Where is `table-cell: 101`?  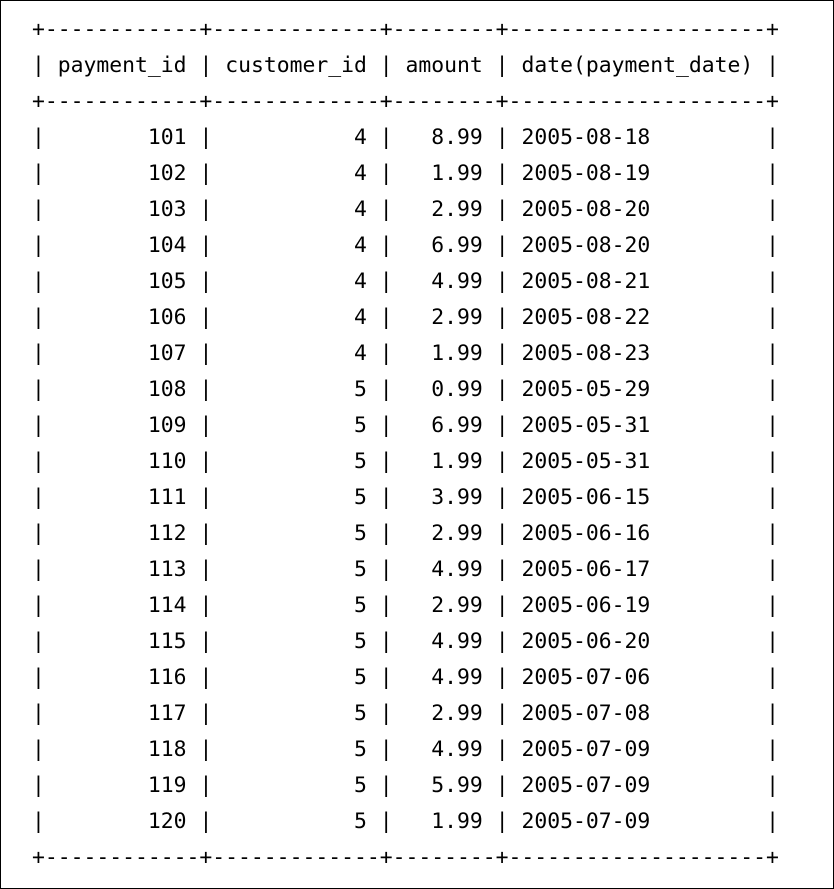
table-cell: 101 is located at coordinates (167, 137).